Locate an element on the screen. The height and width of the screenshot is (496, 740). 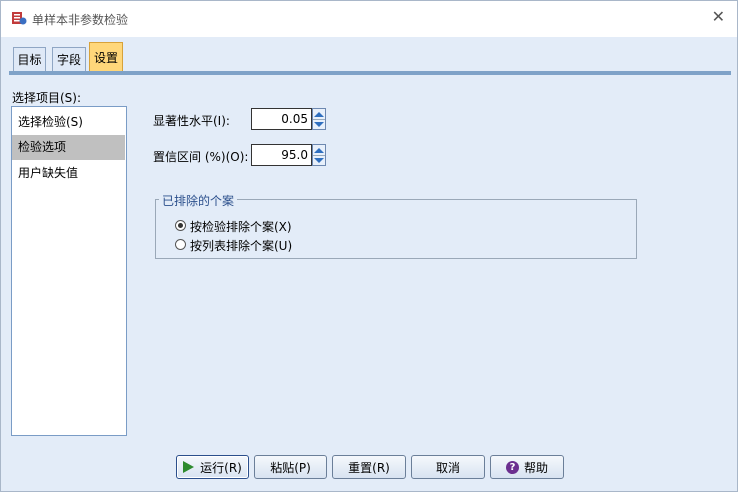
exclude-by-test-label: 按检验排除个案(X) is located at coordinates (241, 226).